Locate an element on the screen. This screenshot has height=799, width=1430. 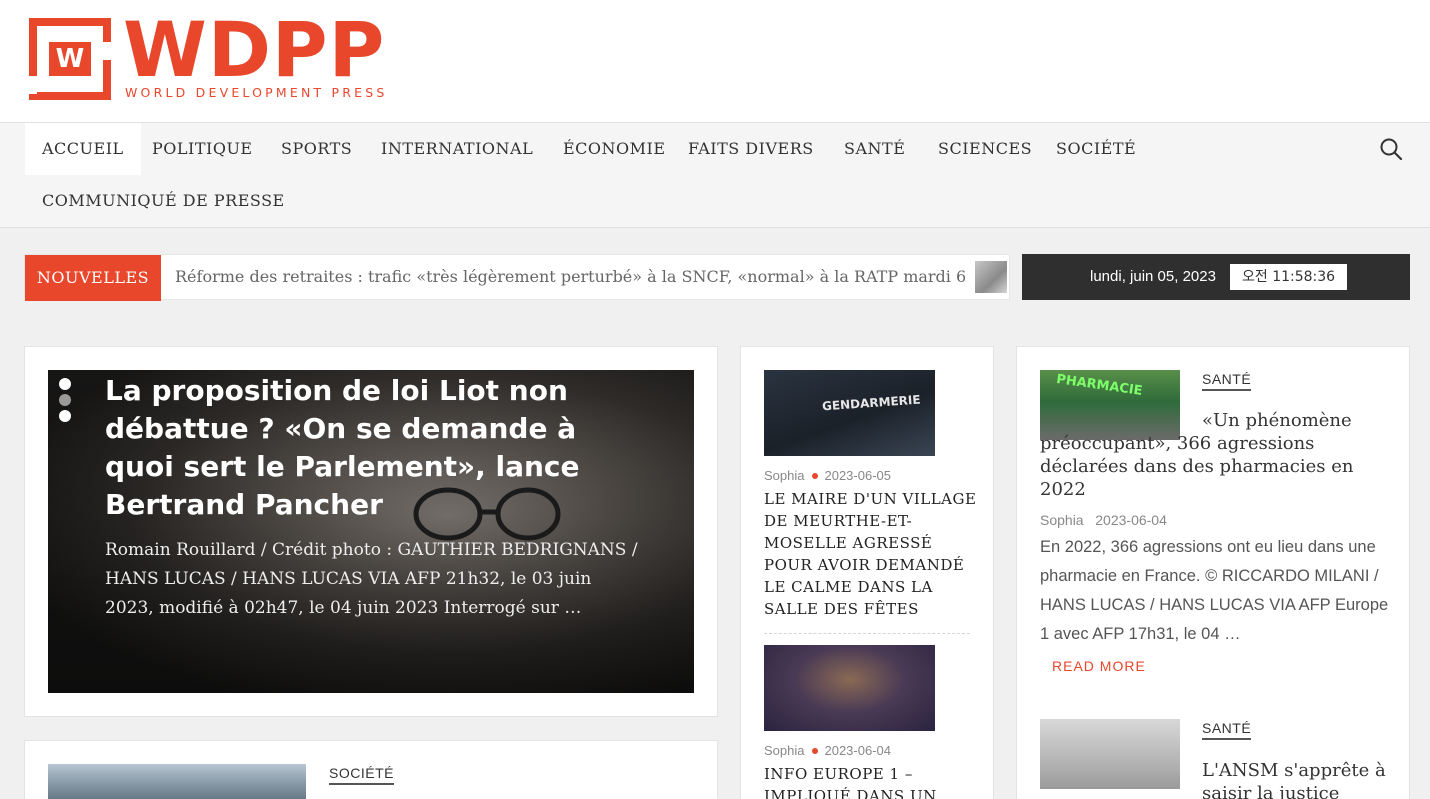
nav-item-sante: SANTÉ is located at coordinates (874, 149).